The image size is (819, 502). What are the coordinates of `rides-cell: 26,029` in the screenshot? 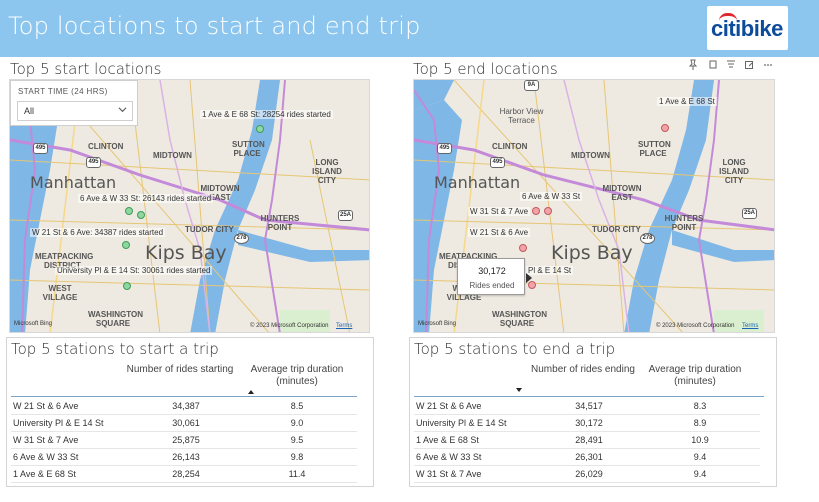 It's located at (589, 474).